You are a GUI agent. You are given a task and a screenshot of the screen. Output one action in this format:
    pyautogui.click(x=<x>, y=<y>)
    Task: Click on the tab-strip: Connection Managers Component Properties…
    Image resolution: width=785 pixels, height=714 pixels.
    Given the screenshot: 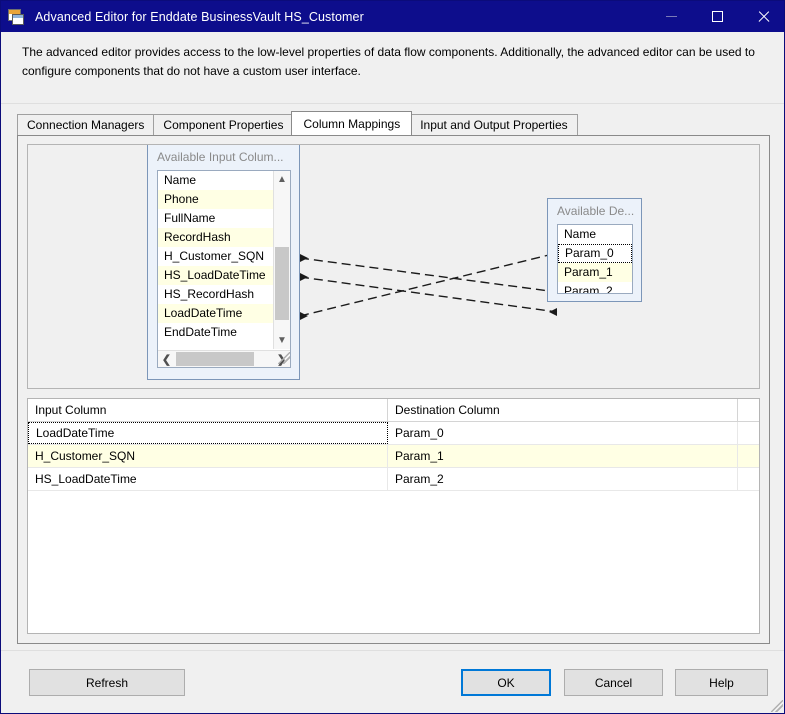 What is the action you would take?
    pyautogui.click(x=297, y=123)
    